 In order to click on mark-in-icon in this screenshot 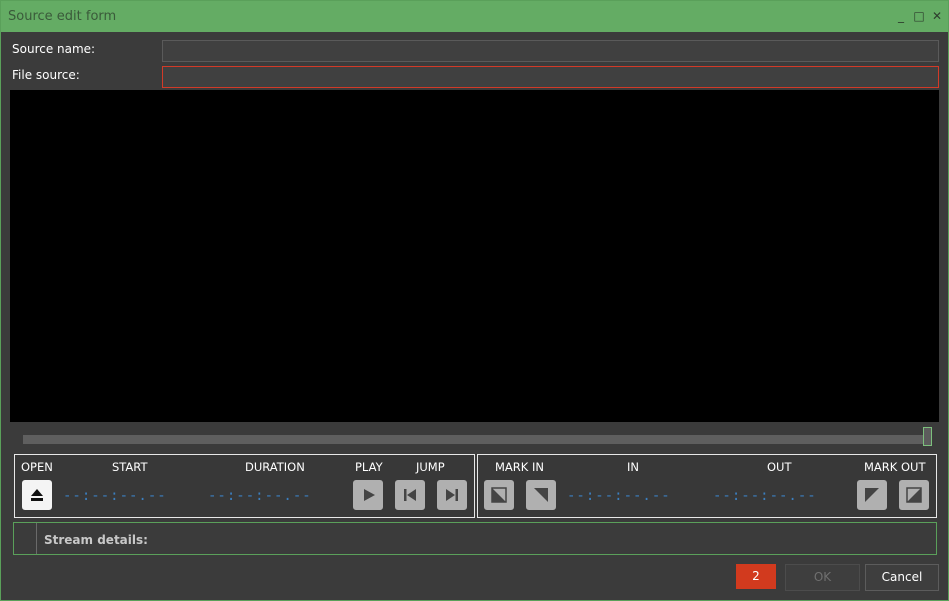, I will do `click(499, 495)`.